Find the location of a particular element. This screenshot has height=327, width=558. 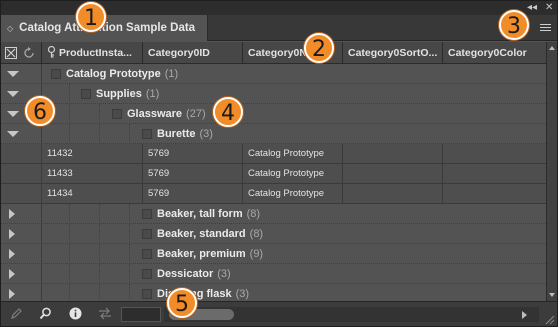

collapse-panel-icon: ◂◂ is located at coordinates (532, 7).